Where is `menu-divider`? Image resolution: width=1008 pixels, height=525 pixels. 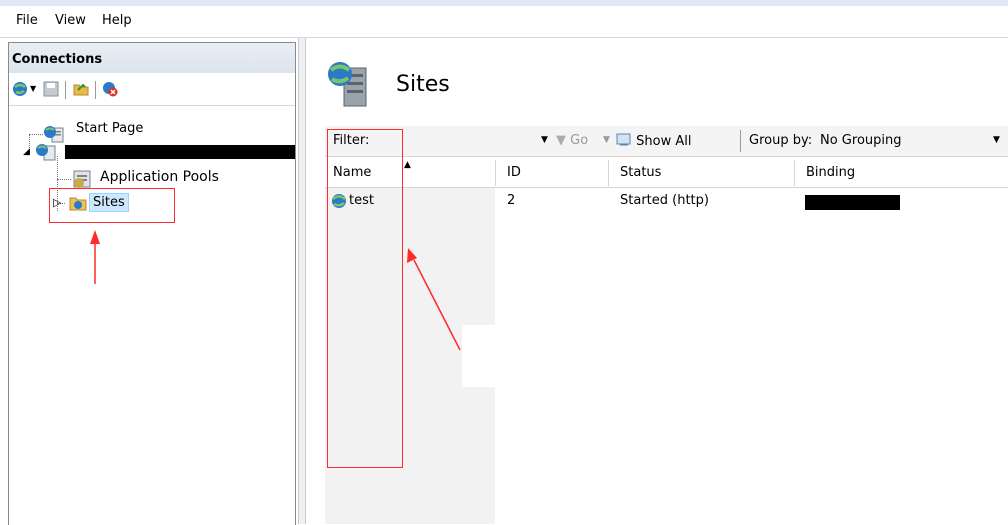
menu-divider is located at coordinates (504, 37).